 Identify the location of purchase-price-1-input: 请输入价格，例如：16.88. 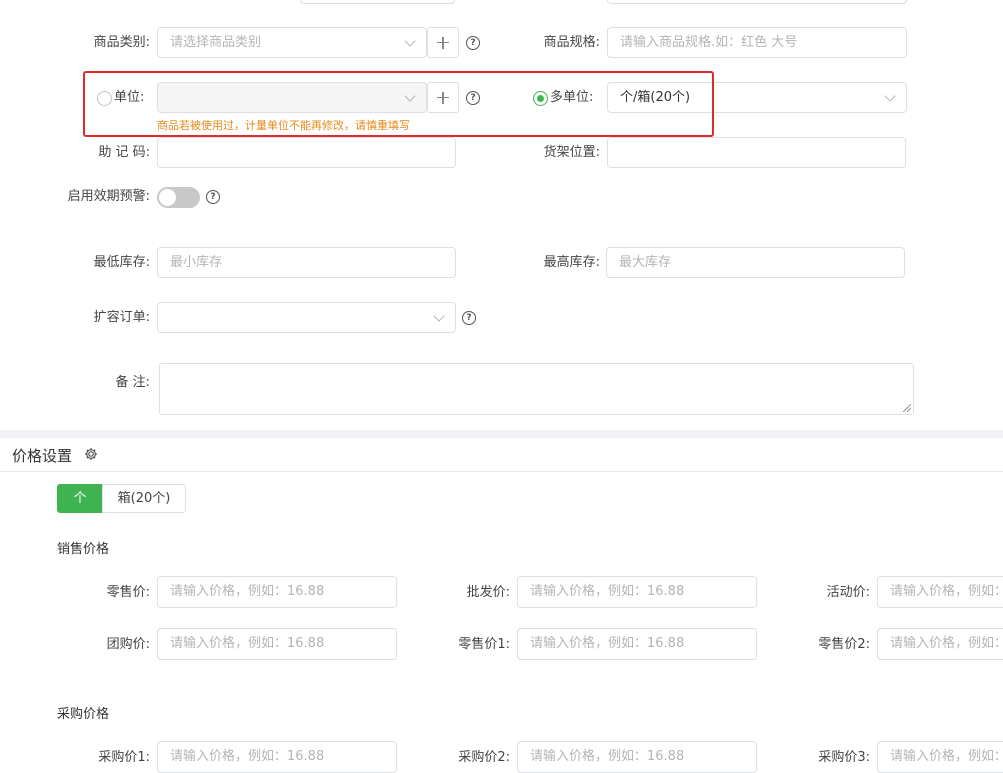
(277, 757).